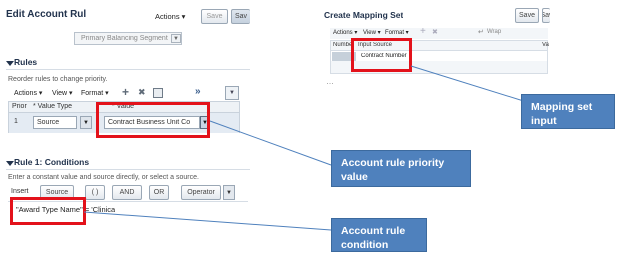  Describe the element at coordinates (207, 221) in the screenshot. I see `connector-condition` at that location.